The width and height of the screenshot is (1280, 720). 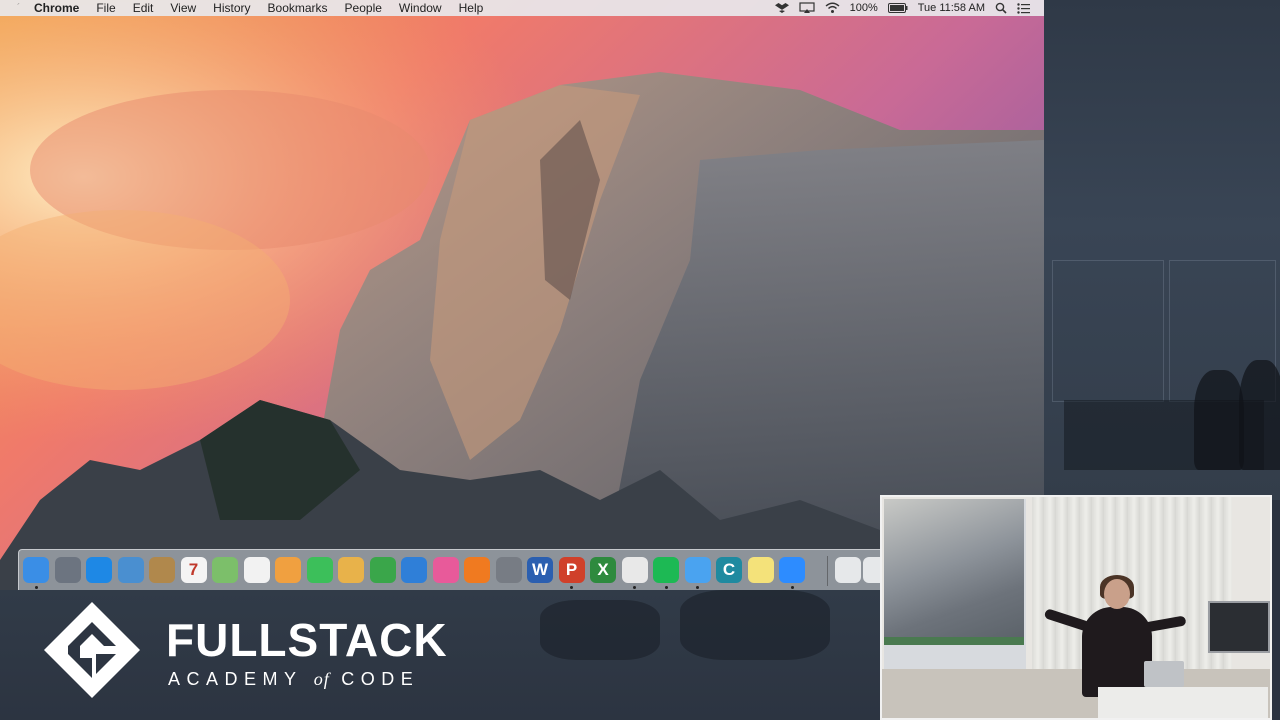 I want to click on spotlight-search-icon, so click(x=1001, y=8).